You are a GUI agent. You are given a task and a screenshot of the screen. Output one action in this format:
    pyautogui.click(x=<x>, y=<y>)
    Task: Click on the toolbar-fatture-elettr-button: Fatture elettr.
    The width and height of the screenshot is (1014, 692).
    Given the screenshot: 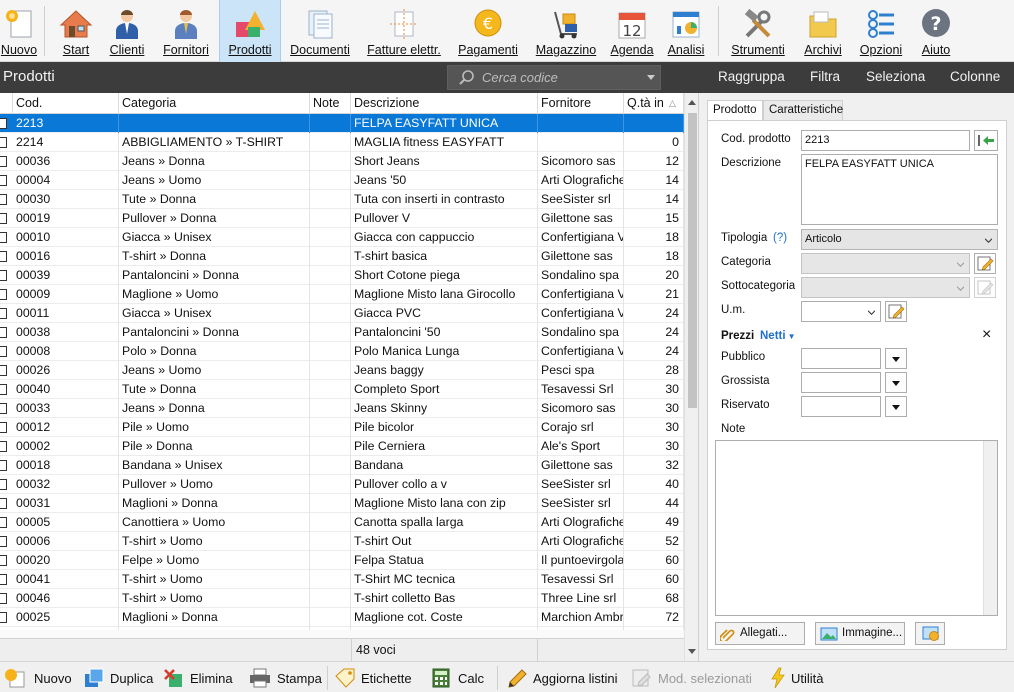 What is the action you would take?
    pyautogui.click(x=404, y=31)
    